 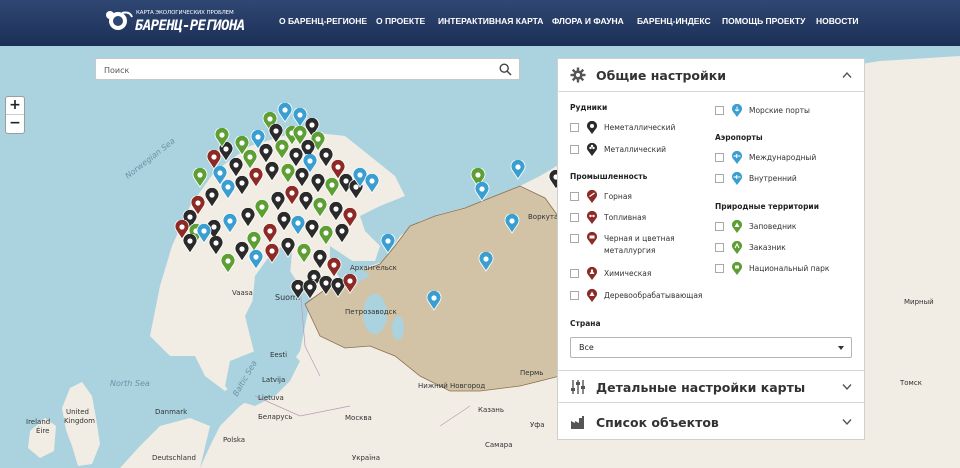 I want to click on nav-news: НОВОСТИ, so click(x=837, y=23).